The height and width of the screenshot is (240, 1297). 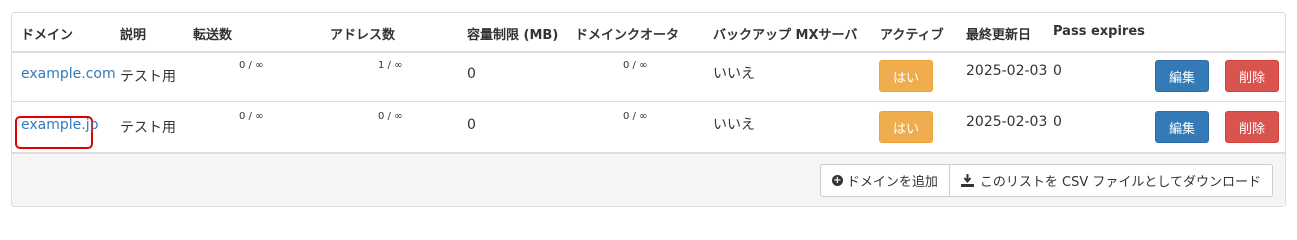 What do you see at coordinates (362, 33) in the screenshot?
I see `header-addresses: アドレス数` at bounding box center [362, 33].